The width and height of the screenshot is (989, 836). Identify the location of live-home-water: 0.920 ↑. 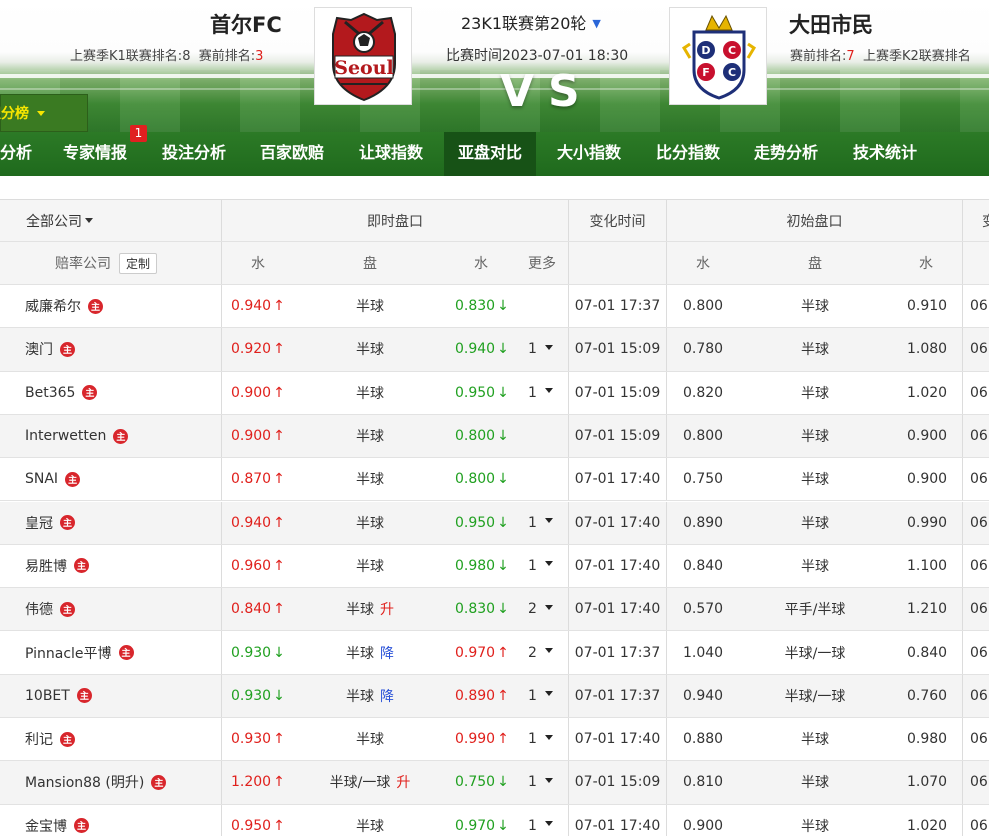
(266, 349).